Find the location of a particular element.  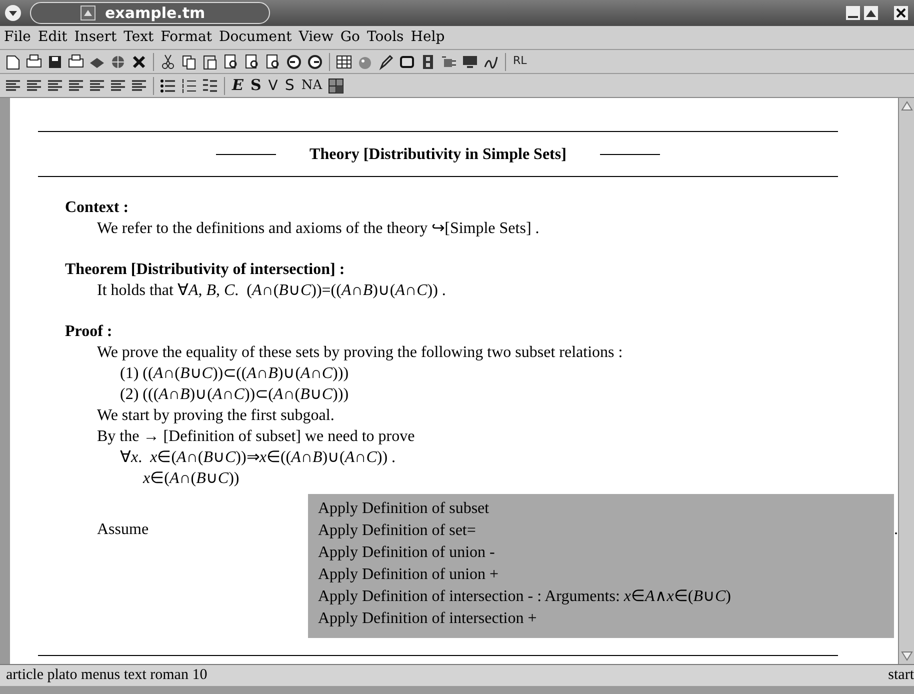

section-heading: Context : is located at coordinates (97, 208).